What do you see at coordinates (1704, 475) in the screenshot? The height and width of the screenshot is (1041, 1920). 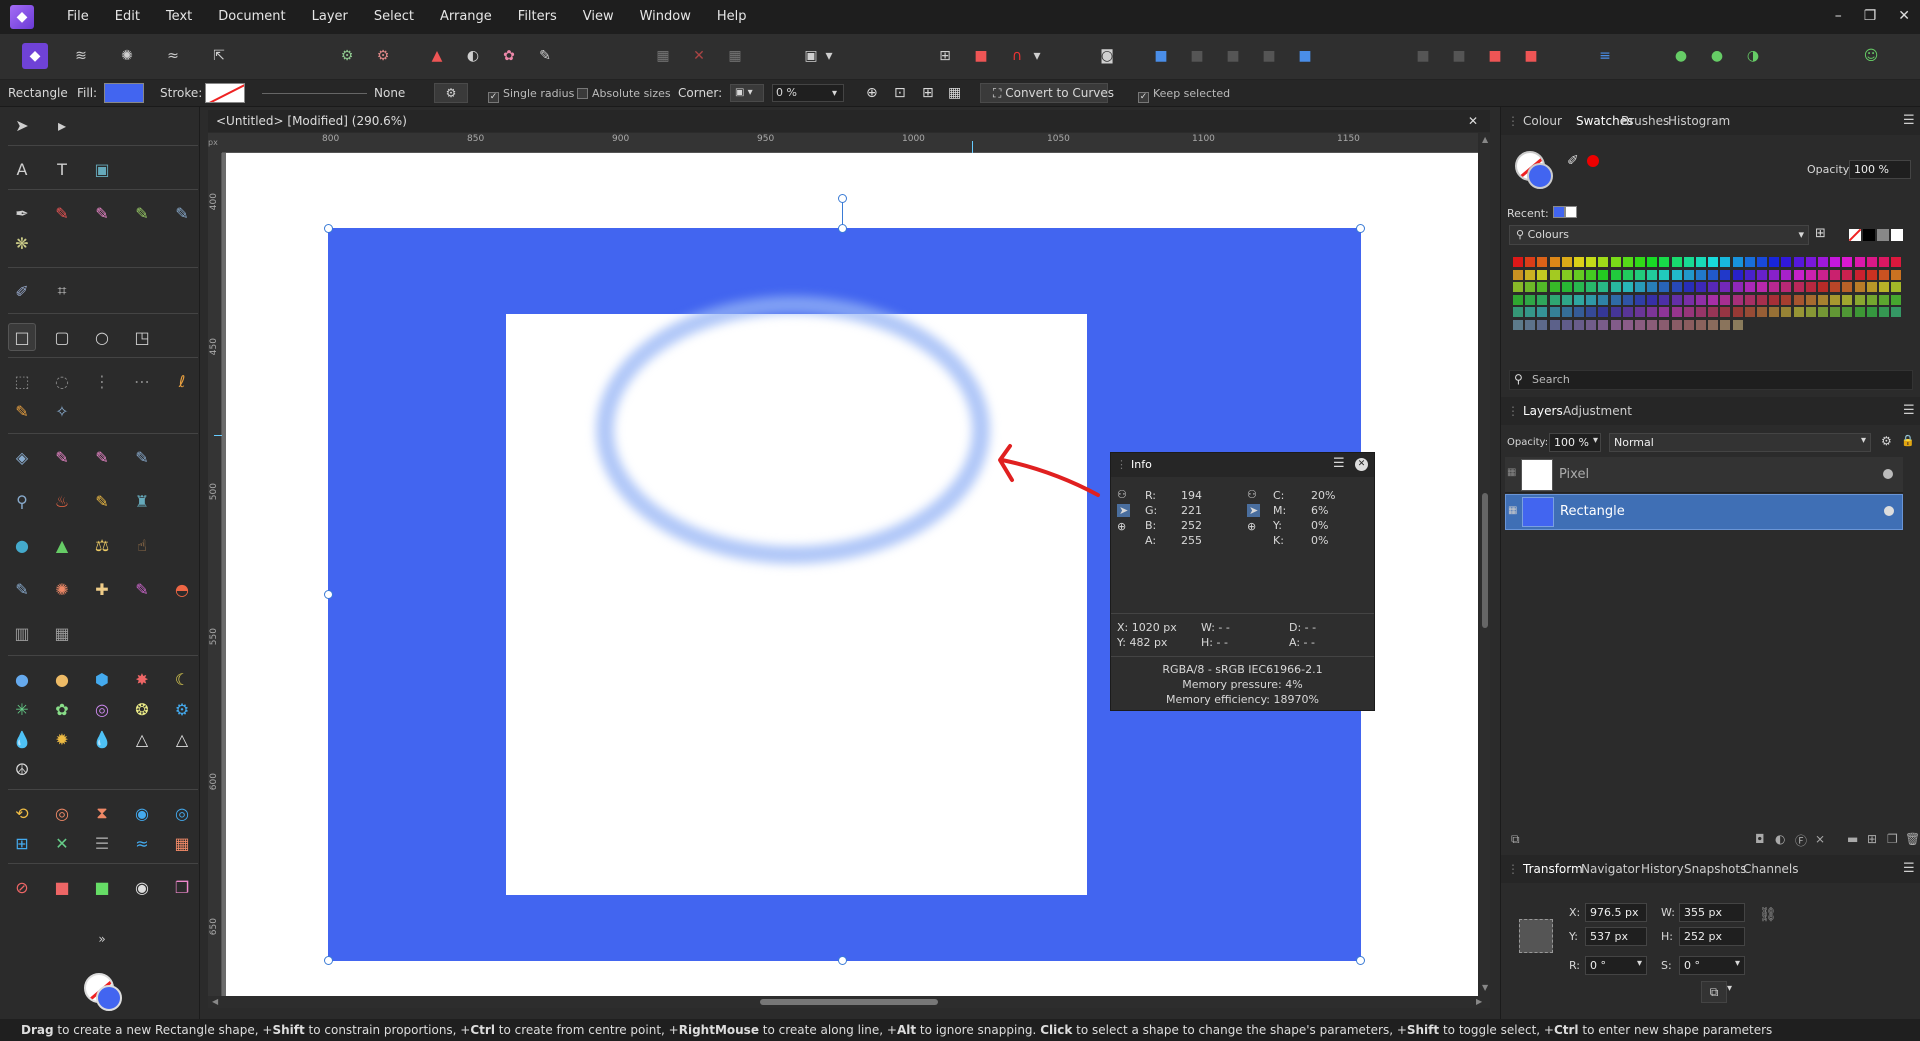 I see `layer-row-pixel: ▦ Pixel` at bounding box center [1704, 475].